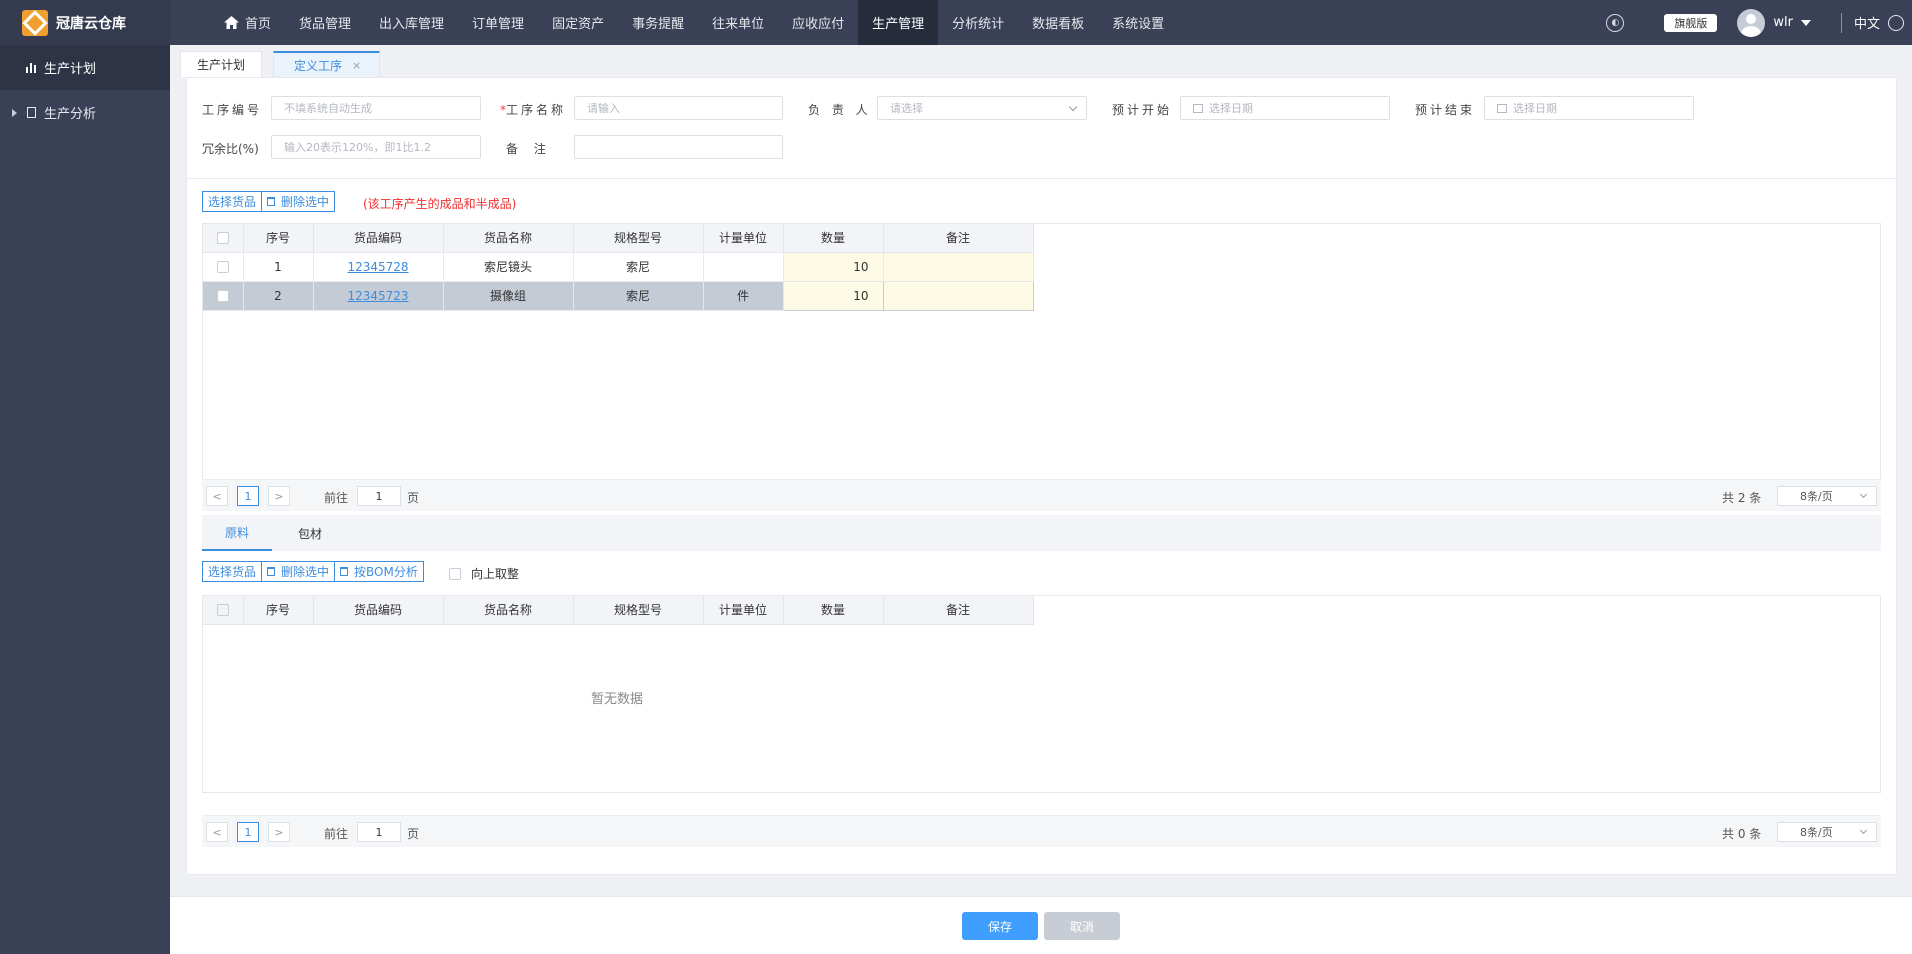 Image resolution: width=1912 pixels, height=954 pixels. I want to click on sidebar-item-production-analysis: 生产分析, so click(85, 112).